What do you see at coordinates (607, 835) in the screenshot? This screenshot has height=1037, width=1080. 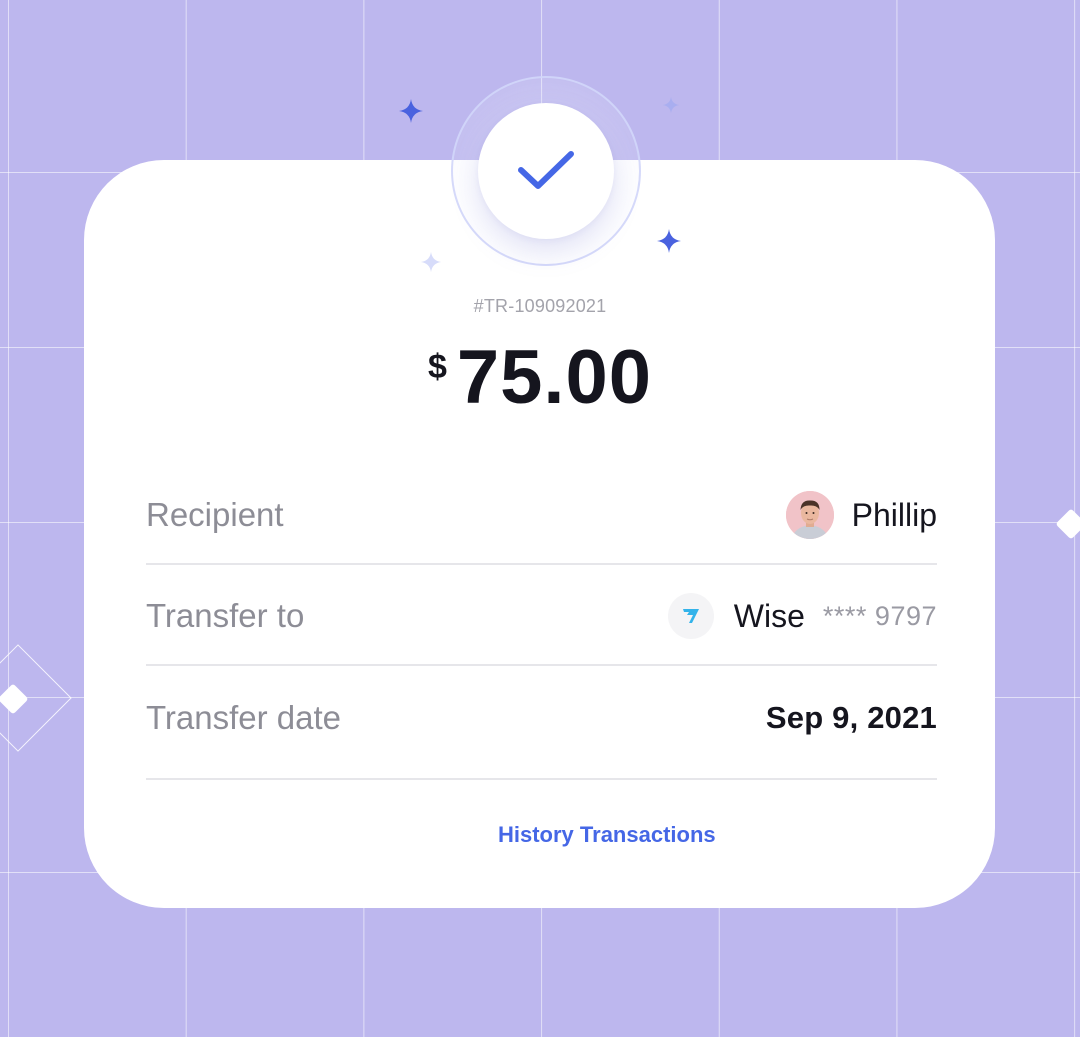 I see `history-transactions-link: History Transactions` at bounding box center [607, 835].